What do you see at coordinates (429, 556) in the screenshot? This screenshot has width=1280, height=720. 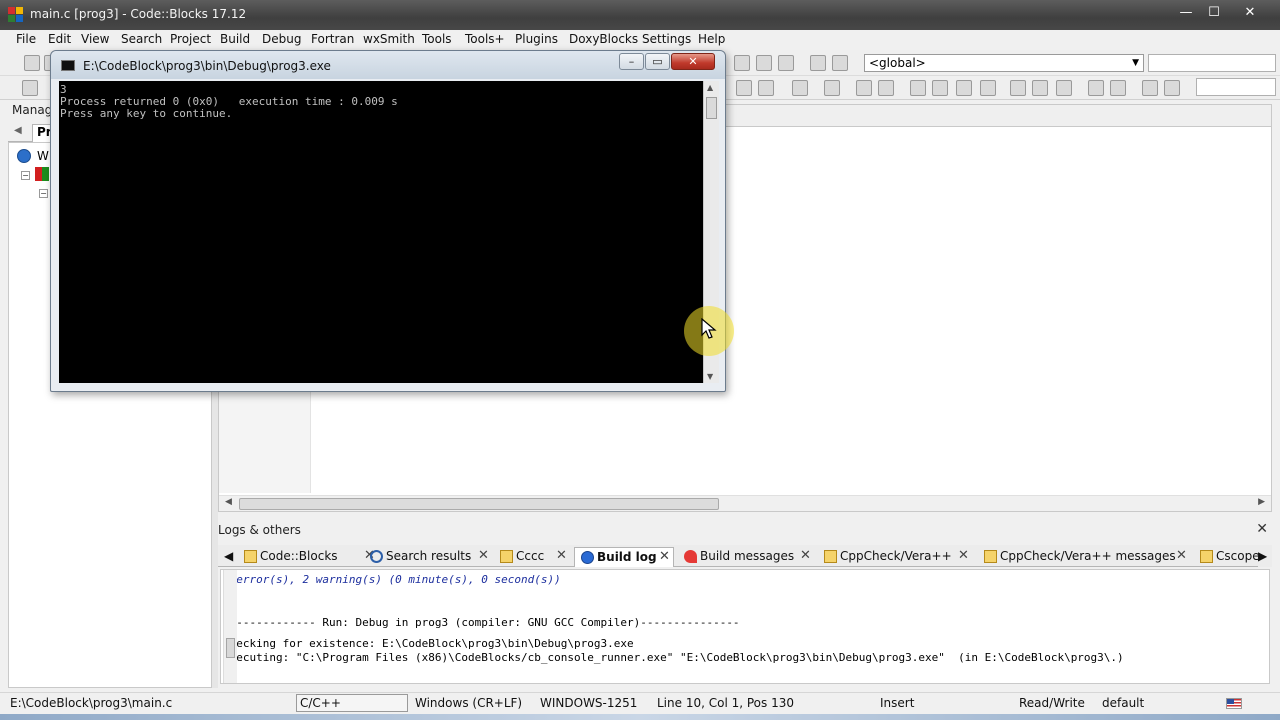 I see `tab-label: Search results` at bounding box center [429, 556].